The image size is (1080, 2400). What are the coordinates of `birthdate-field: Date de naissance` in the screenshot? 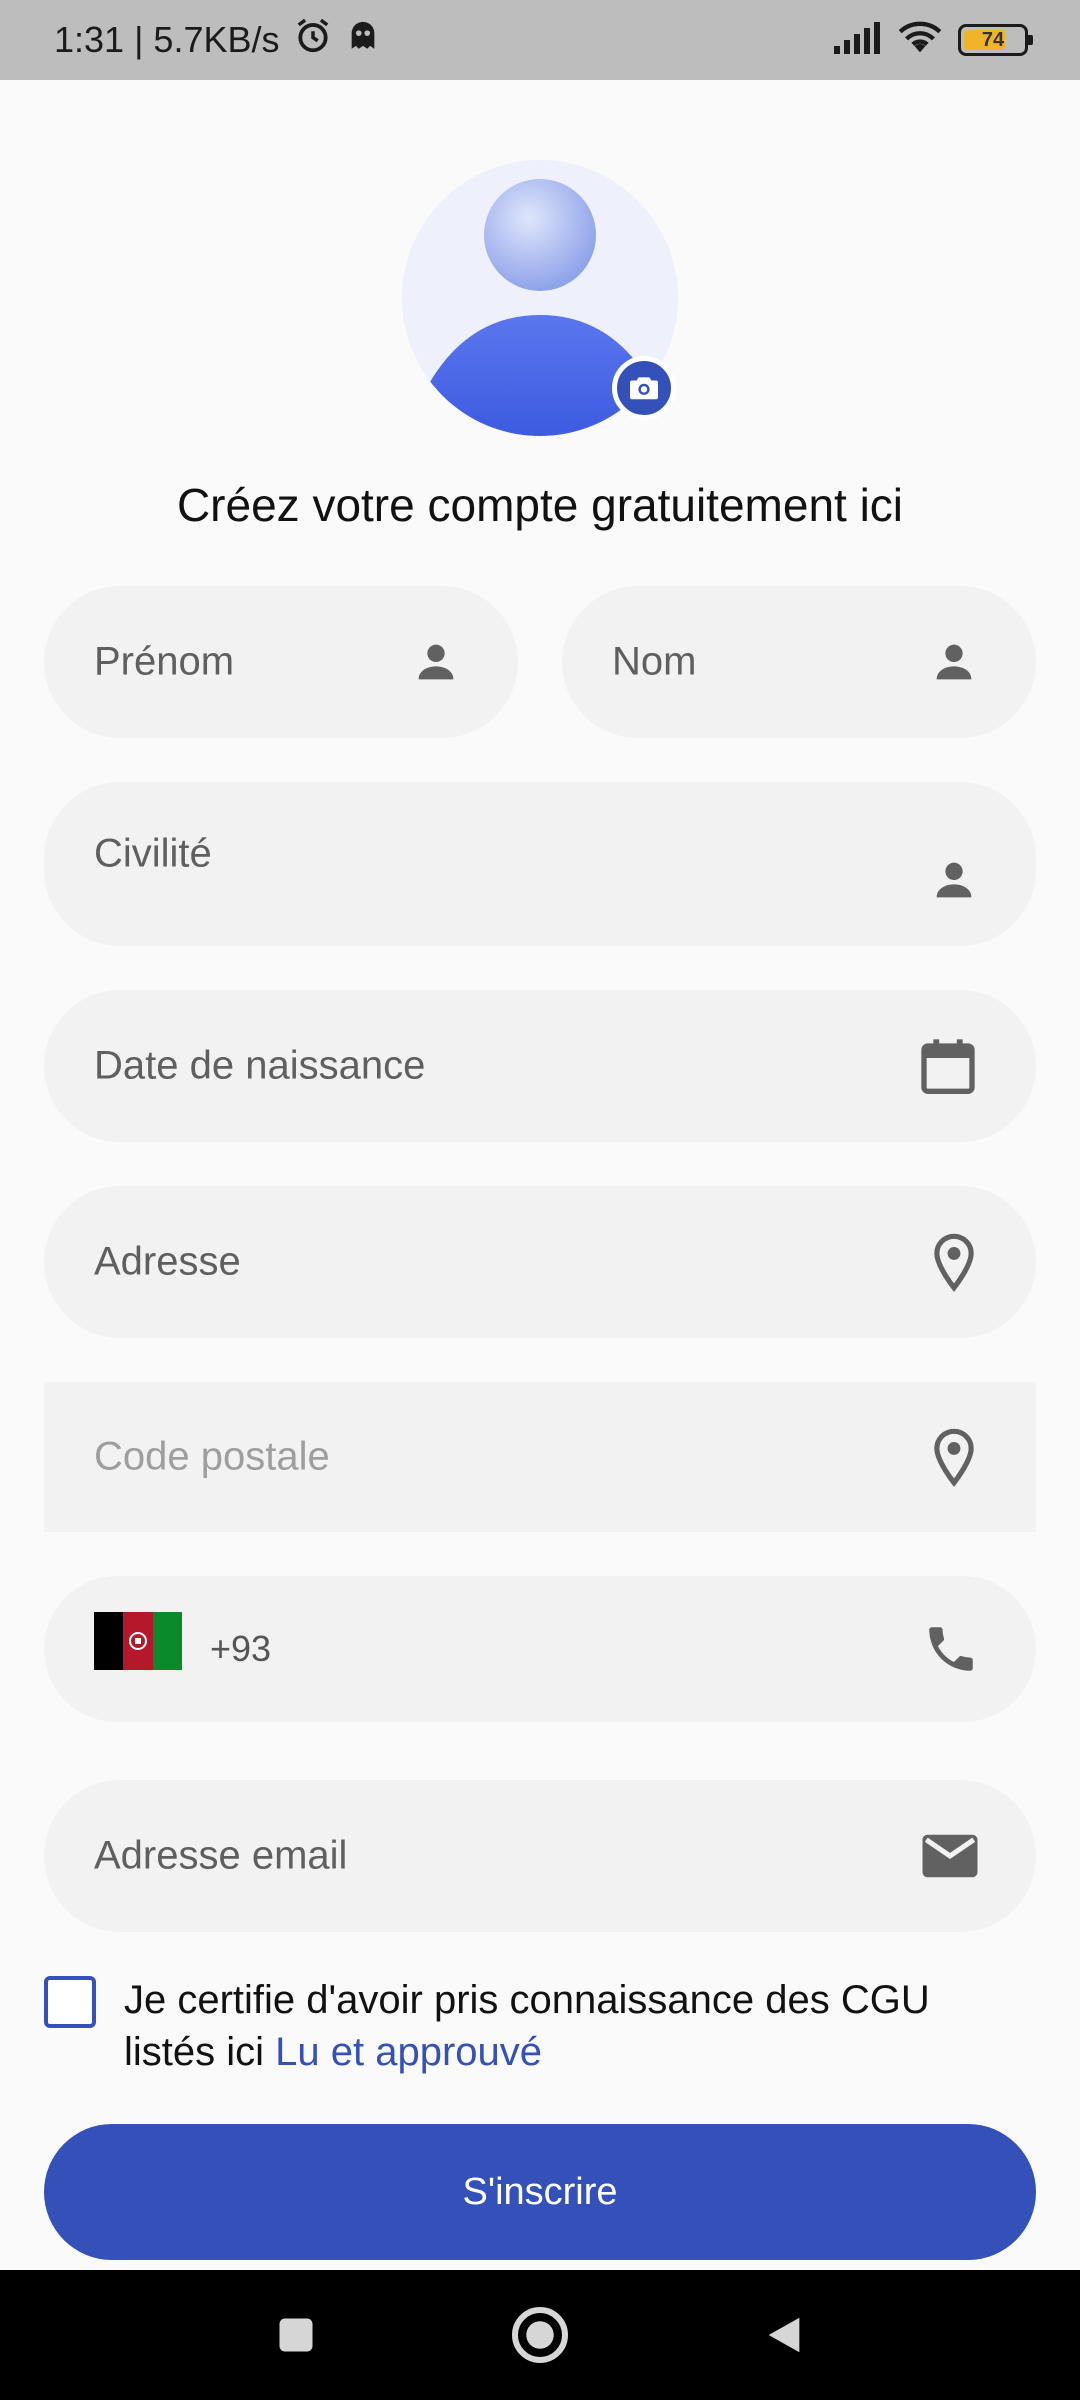 It's located at (540, 1066).